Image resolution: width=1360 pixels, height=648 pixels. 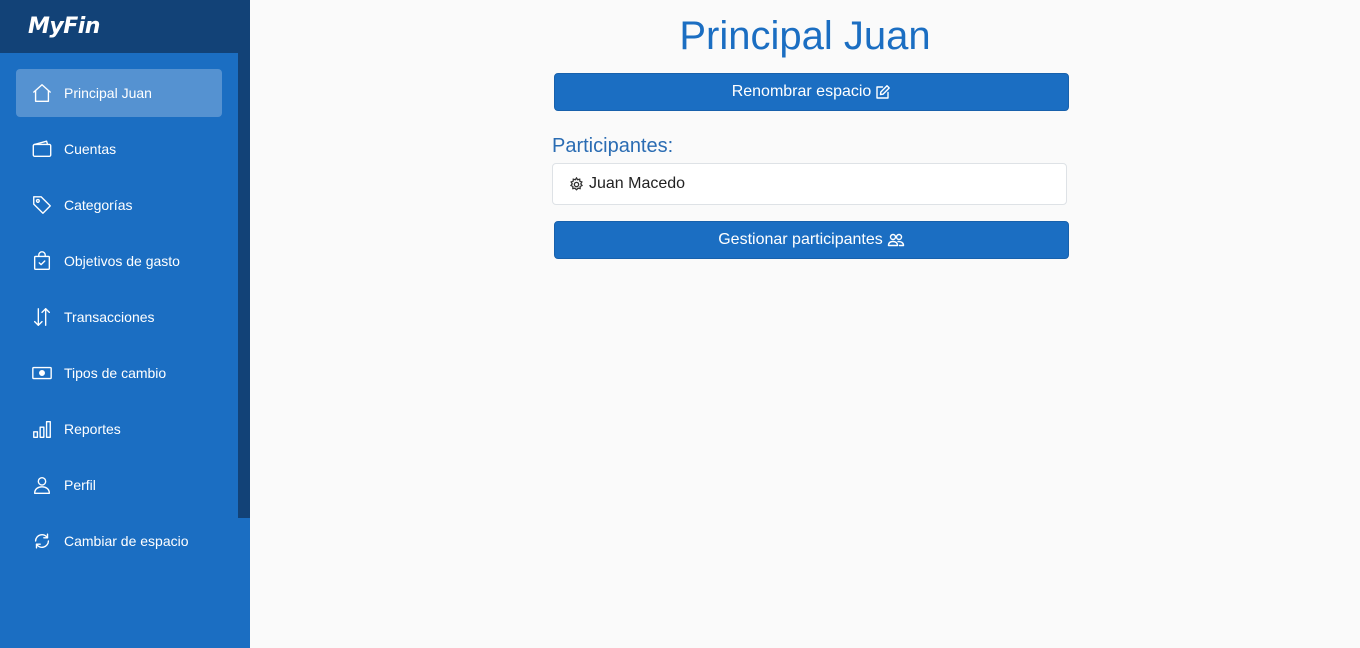 What do you see at coordinates (80, 485) in the screenshot?
I see `sidebar-item-label: Perfil` at bounding box center [80, 485].